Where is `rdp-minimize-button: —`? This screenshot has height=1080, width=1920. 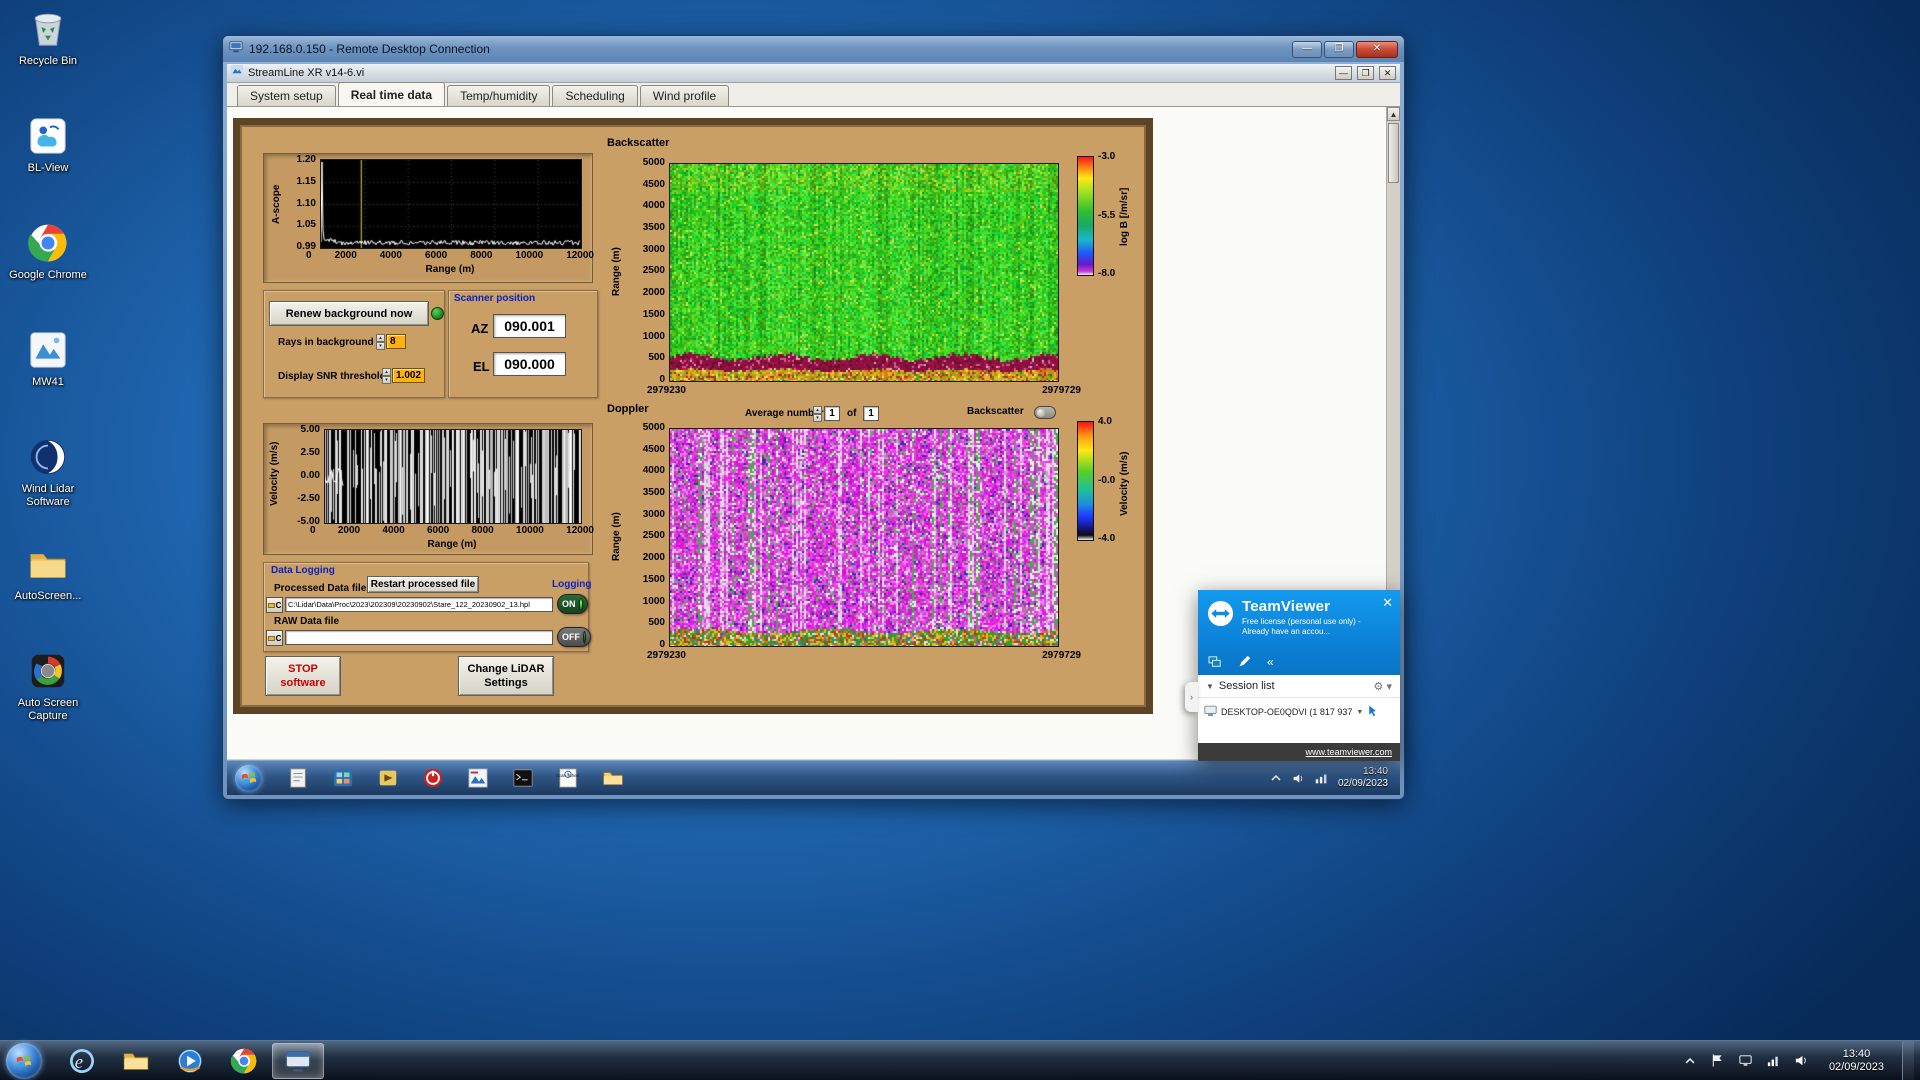
rdp-minimize-button: — is located at coordinates (1307, 49).